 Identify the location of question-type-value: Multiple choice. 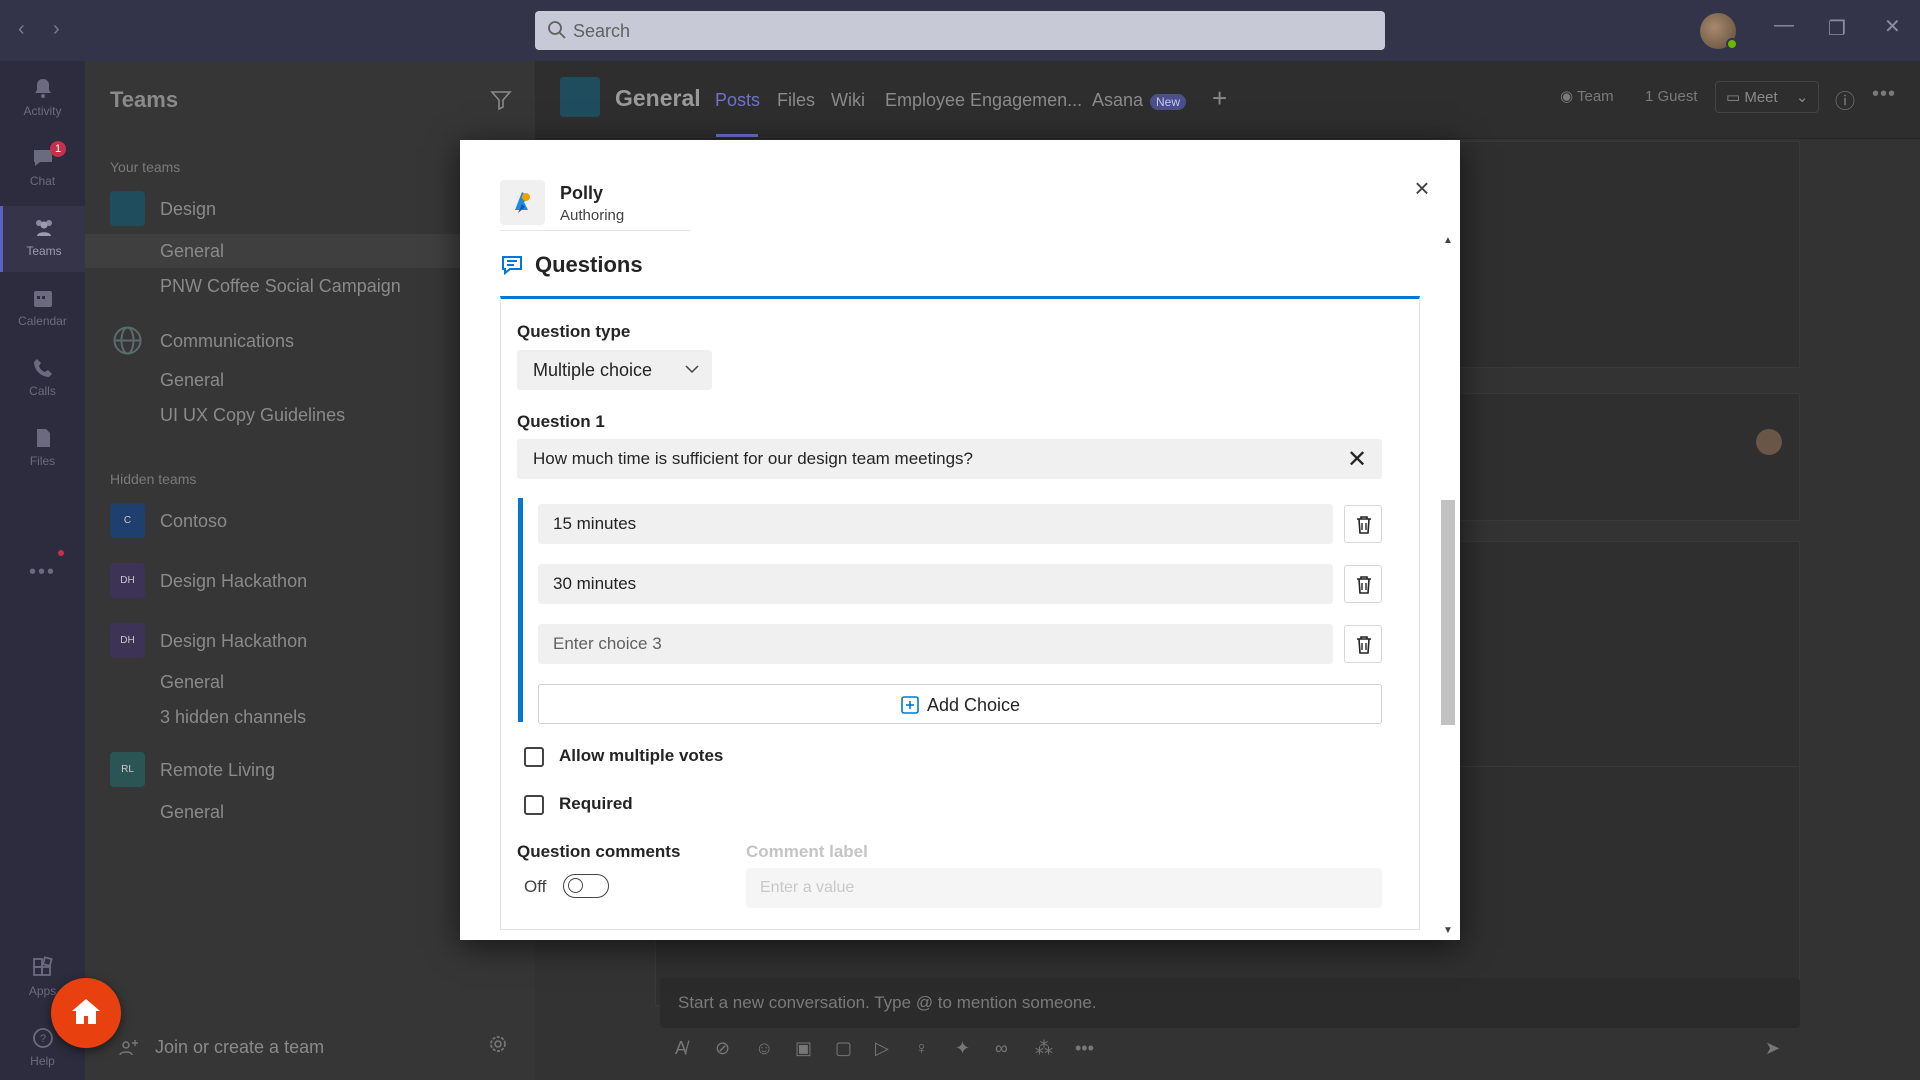
(593, 370).